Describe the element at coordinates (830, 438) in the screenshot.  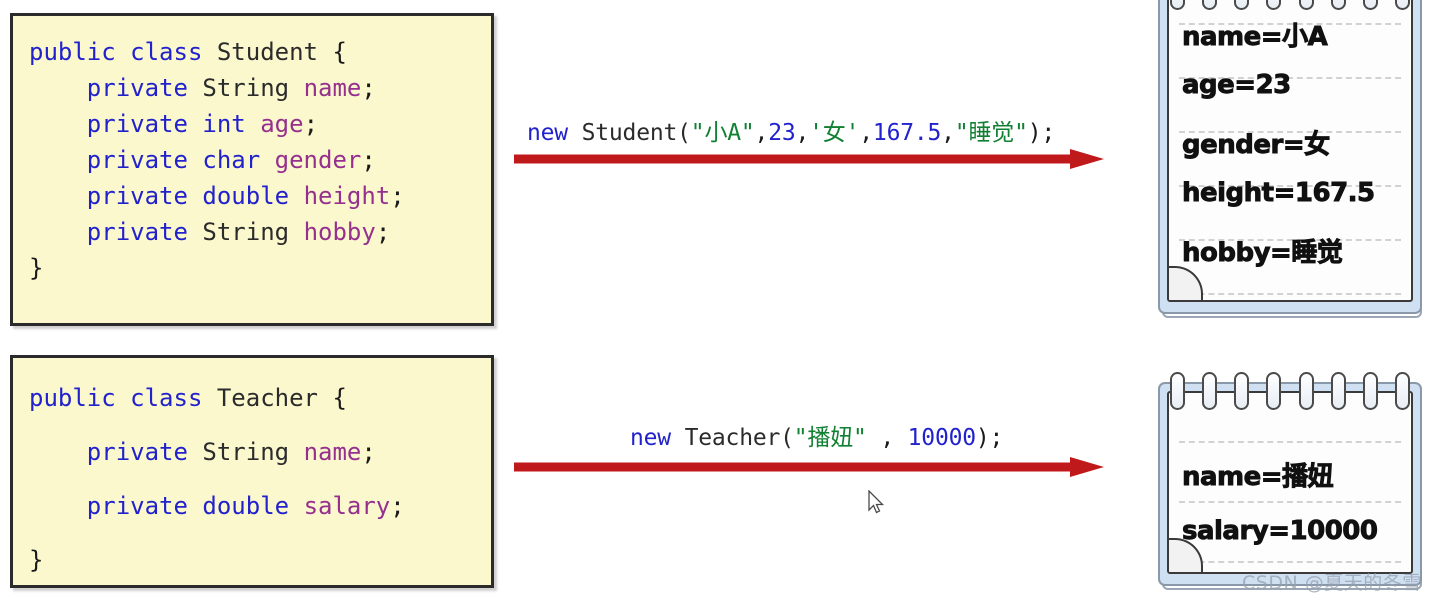
I see `teacher-stmt-token-3: "播妞"` at that location.